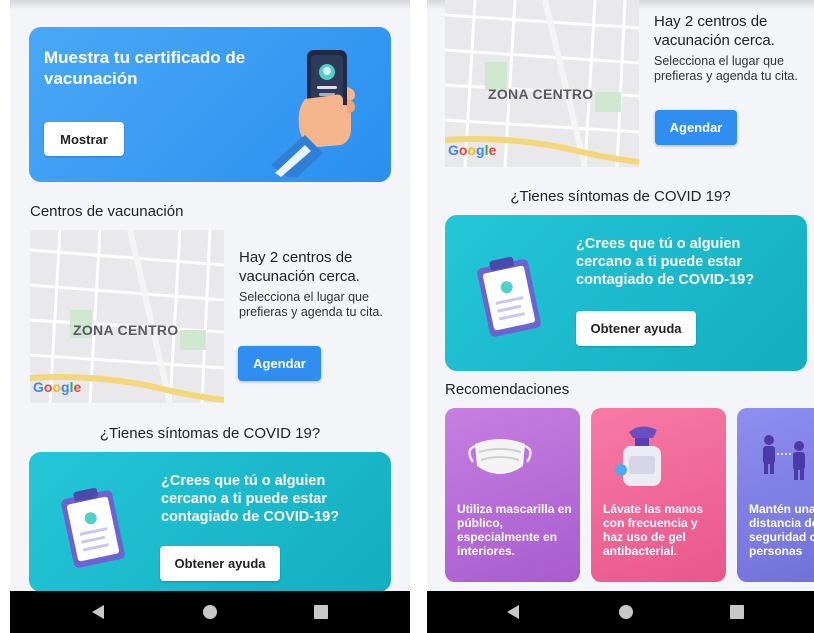 Image resolution: width=814 pixels, height=633 pixels. Describe the element at coordinates (313, 113) in the screenshot. I see `phone-hand-icon` at that location.